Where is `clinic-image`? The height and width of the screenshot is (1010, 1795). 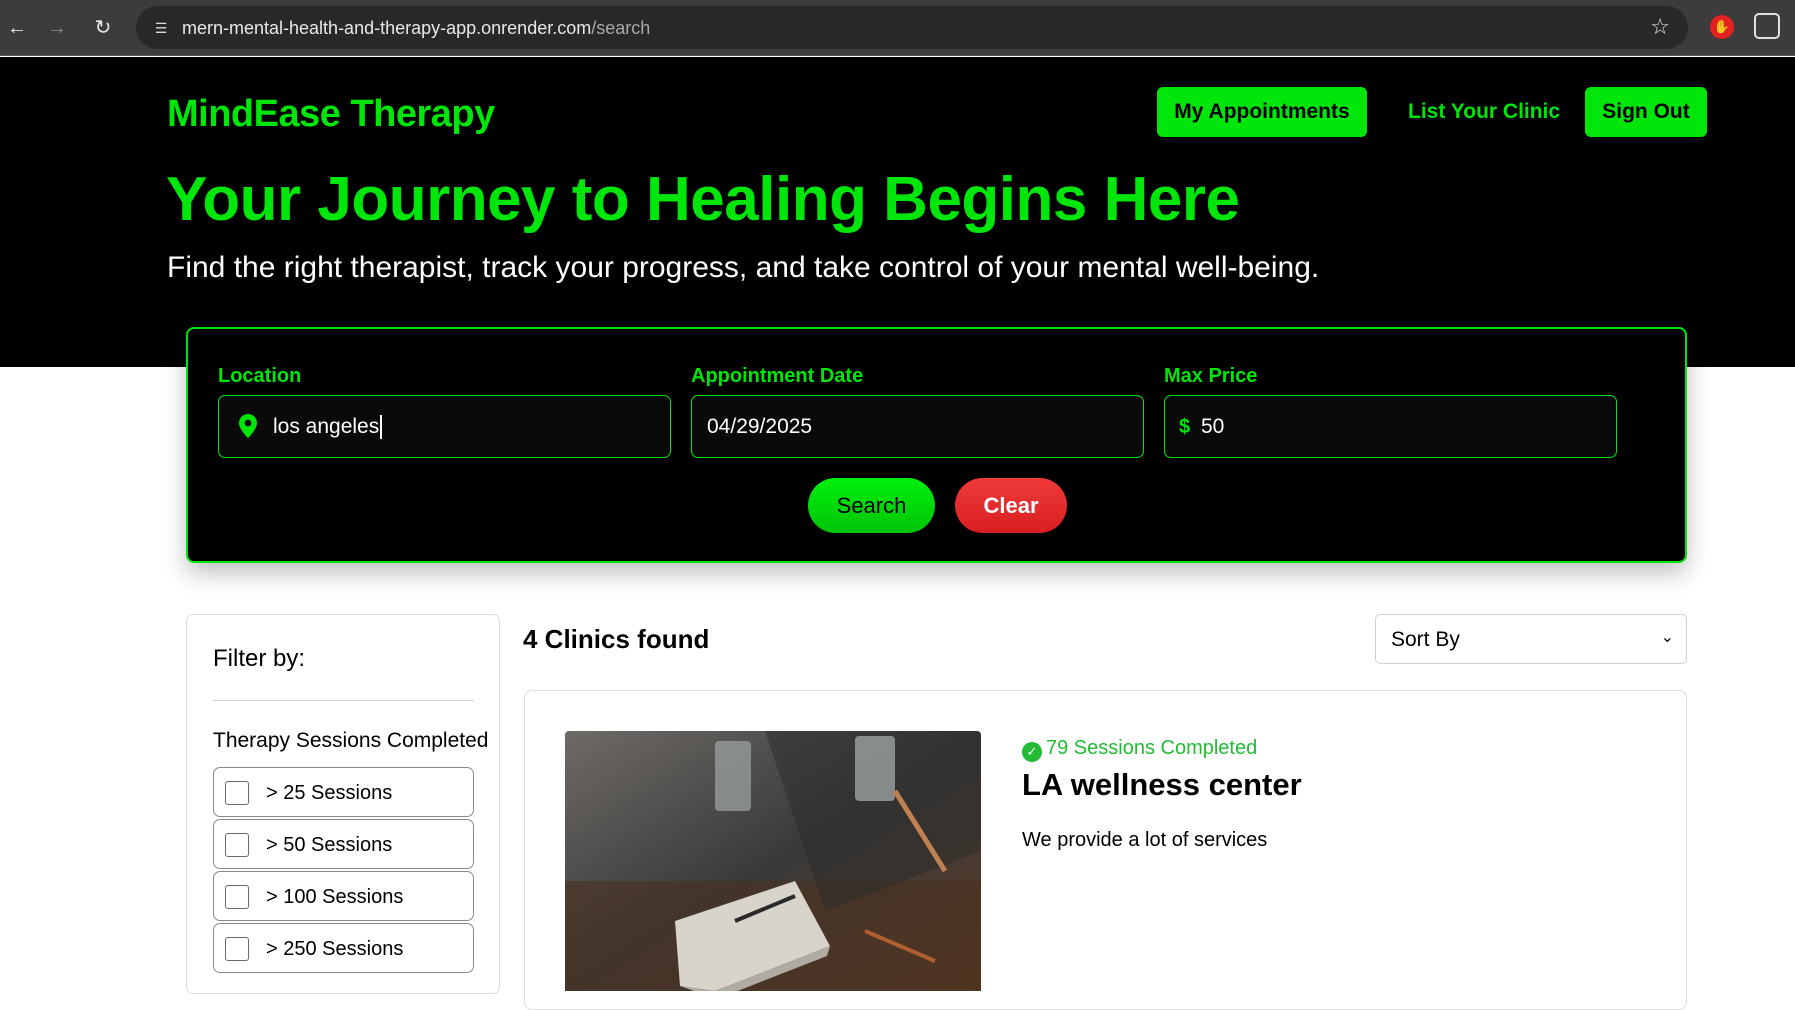
clinic-image is located at coordinates (773, 861).